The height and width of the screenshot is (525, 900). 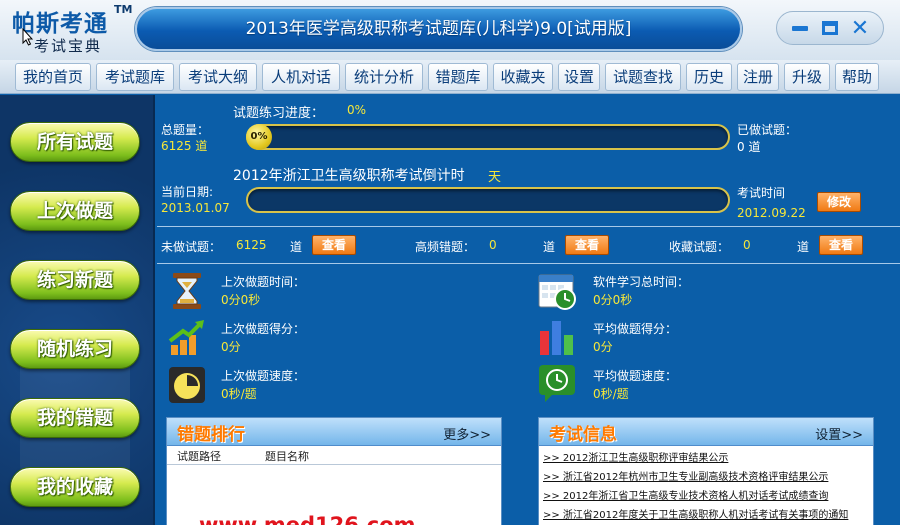 What do you see at coordinates (839, 433) in the screenshot?
I see `exam-info-settings-link: 设置>>` at bounding box center [839, 433].